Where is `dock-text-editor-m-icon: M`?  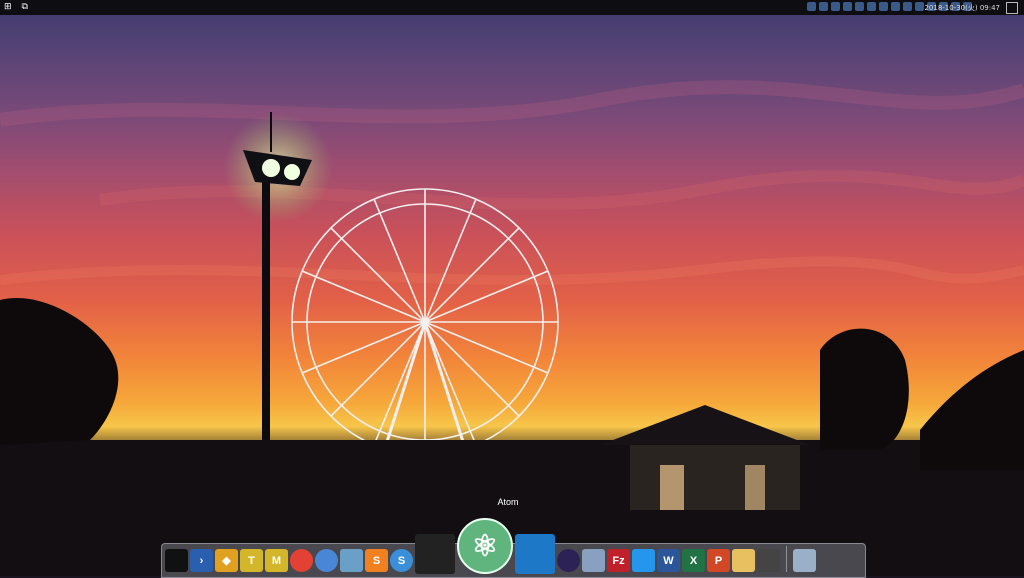
dock-text-editor-m-icon: M is located at coordinates (276, 560).